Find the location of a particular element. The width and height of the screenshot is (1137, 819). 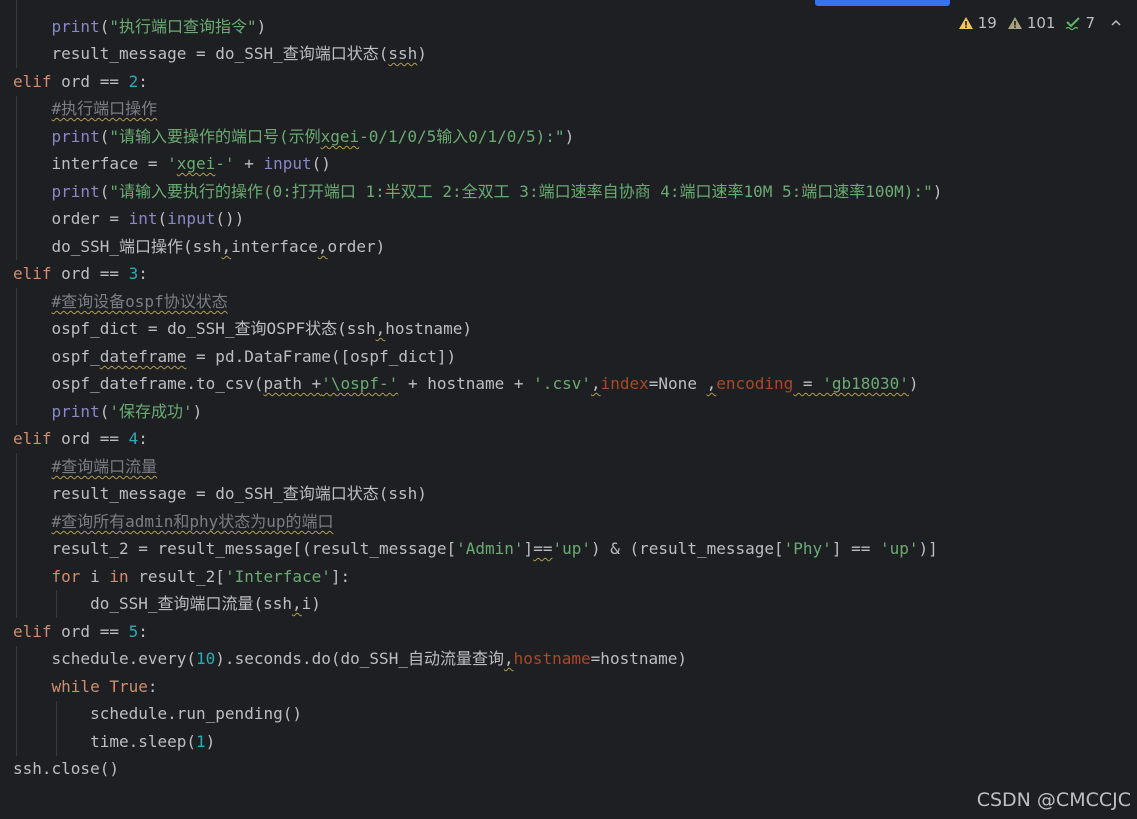

code-token: index is located at coordinates (624, 383).